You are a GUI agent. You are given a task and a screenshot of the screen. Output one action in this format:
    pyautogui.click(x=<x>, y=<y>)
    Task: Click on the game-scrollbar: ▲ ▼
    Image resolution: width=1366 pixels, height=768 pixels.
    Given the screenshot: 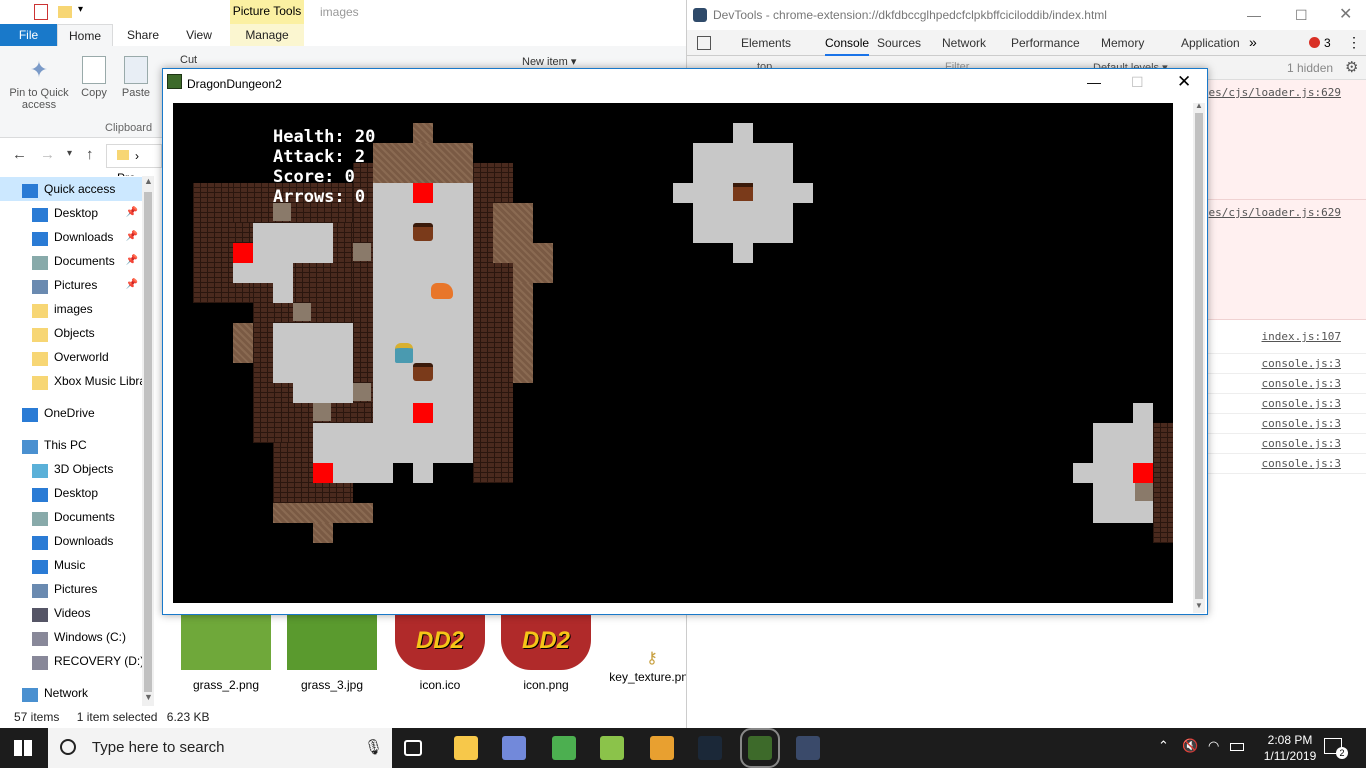 What is the action you would take?
    pyautogui.click(x=1199, y=357)
    